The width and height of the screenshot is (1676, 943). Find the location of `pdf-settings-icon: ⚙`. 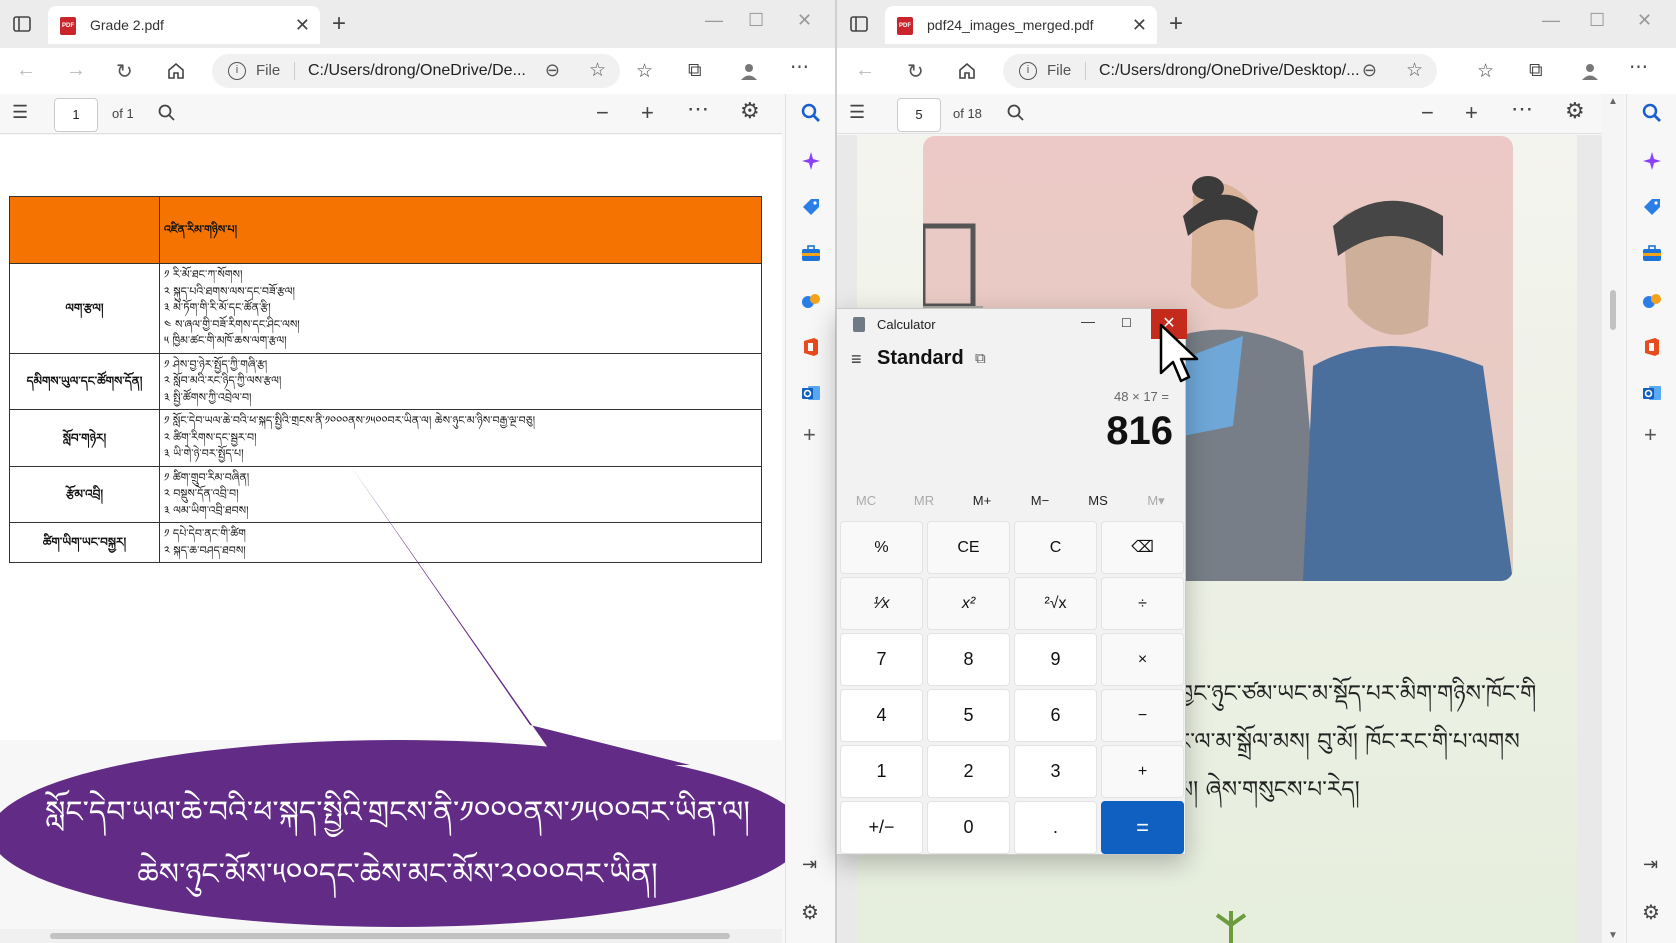

pdf-settings-icon: ⚙ is located at coordinates (750, 111).